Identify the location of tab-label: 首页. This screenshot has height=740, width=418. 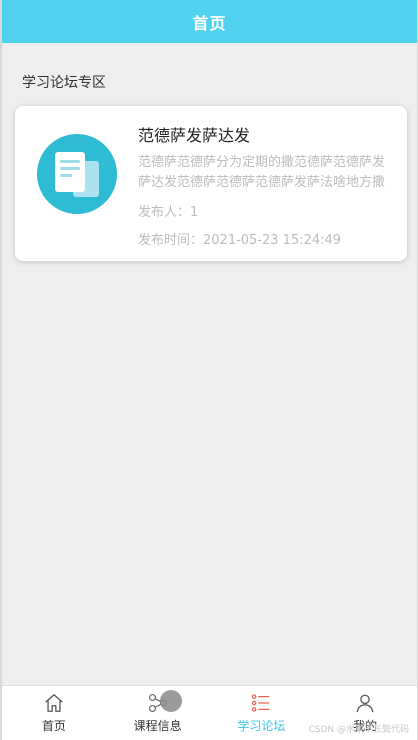
(53, 726).